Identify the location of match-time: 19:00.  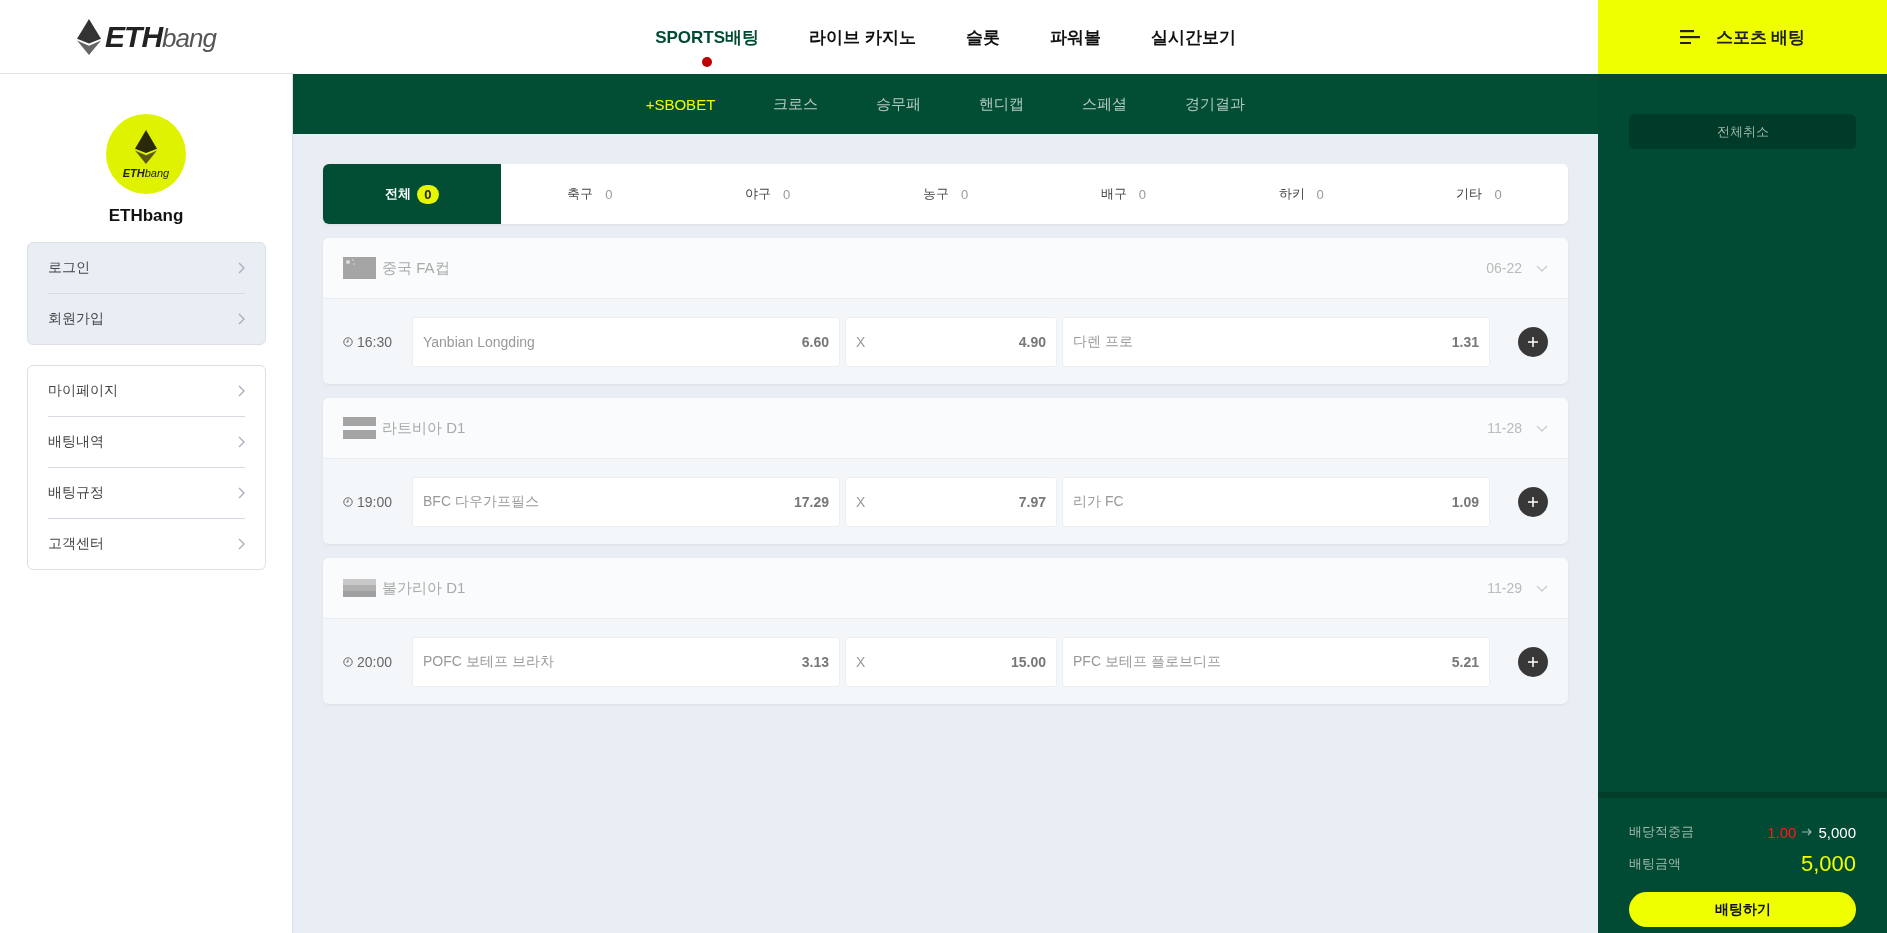
(375, 501).